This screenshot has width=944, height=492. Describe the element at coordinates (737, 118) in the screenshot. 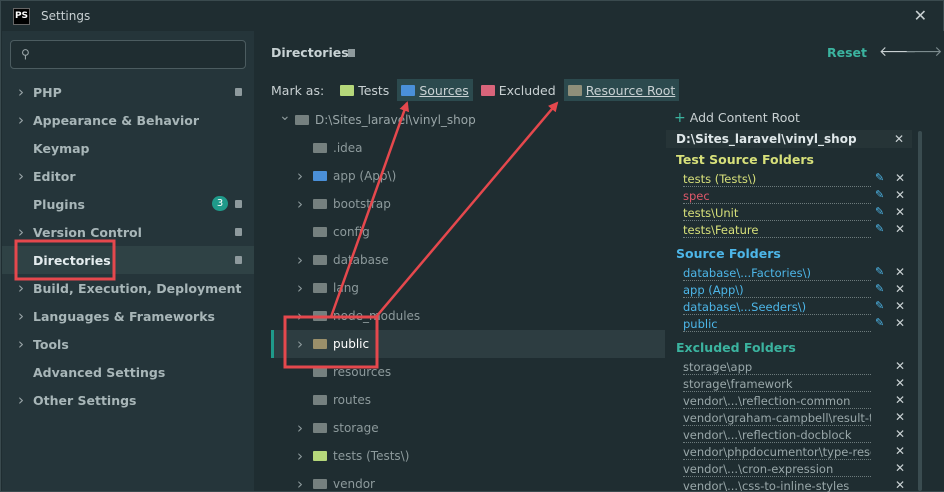

I see `add-content-root-button: + Add Content Root` at that location.